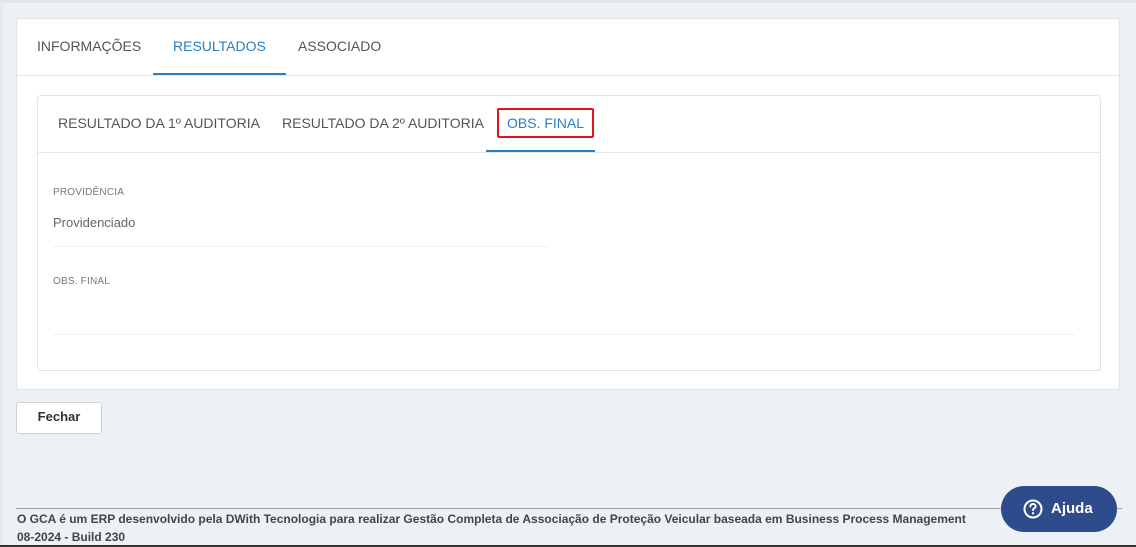 The height and width of the screenshot is (547, 1136). I want to click on tab-obs-final: OBS. FINAL, so click(540, 124).